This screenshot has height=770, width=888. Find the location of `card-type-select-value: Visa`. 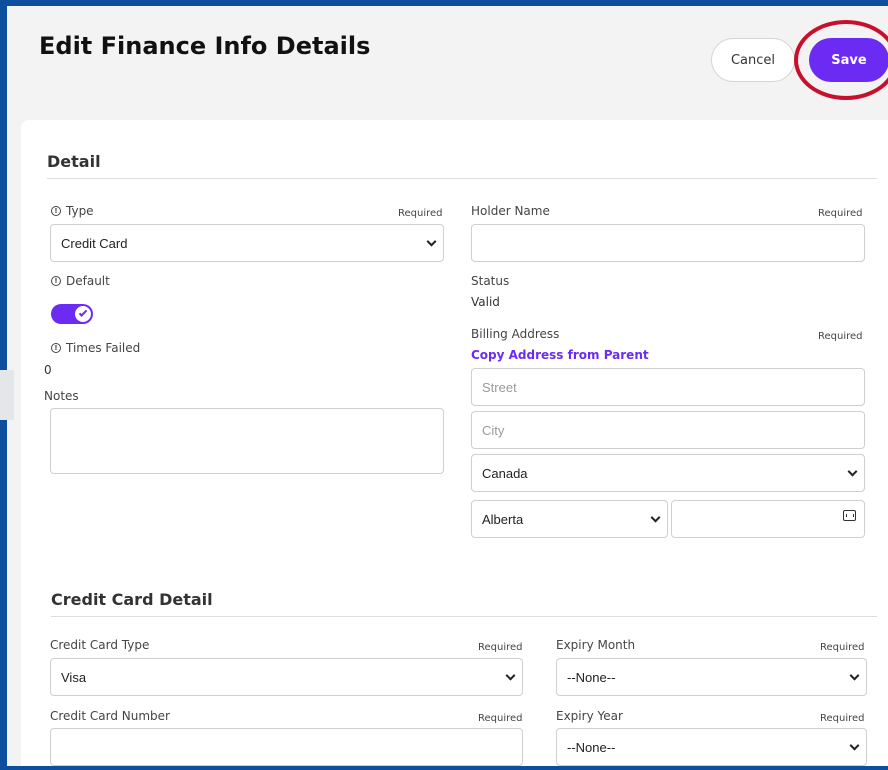

card-type-select-value: Visa is located at coordinates (74, 677).